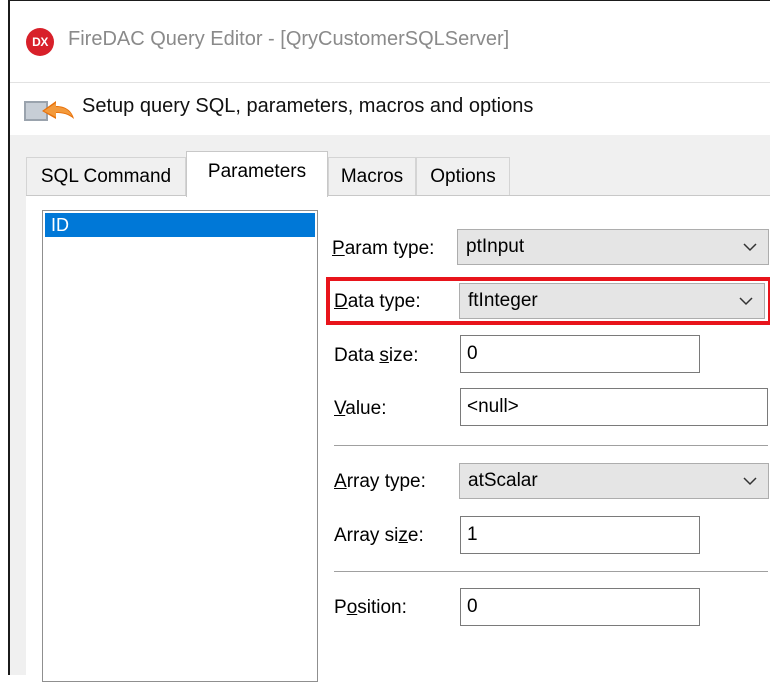  Describe the element at coordinates (503, 480) in the screenshot. I see `array-type-value: atScalar` at that location.